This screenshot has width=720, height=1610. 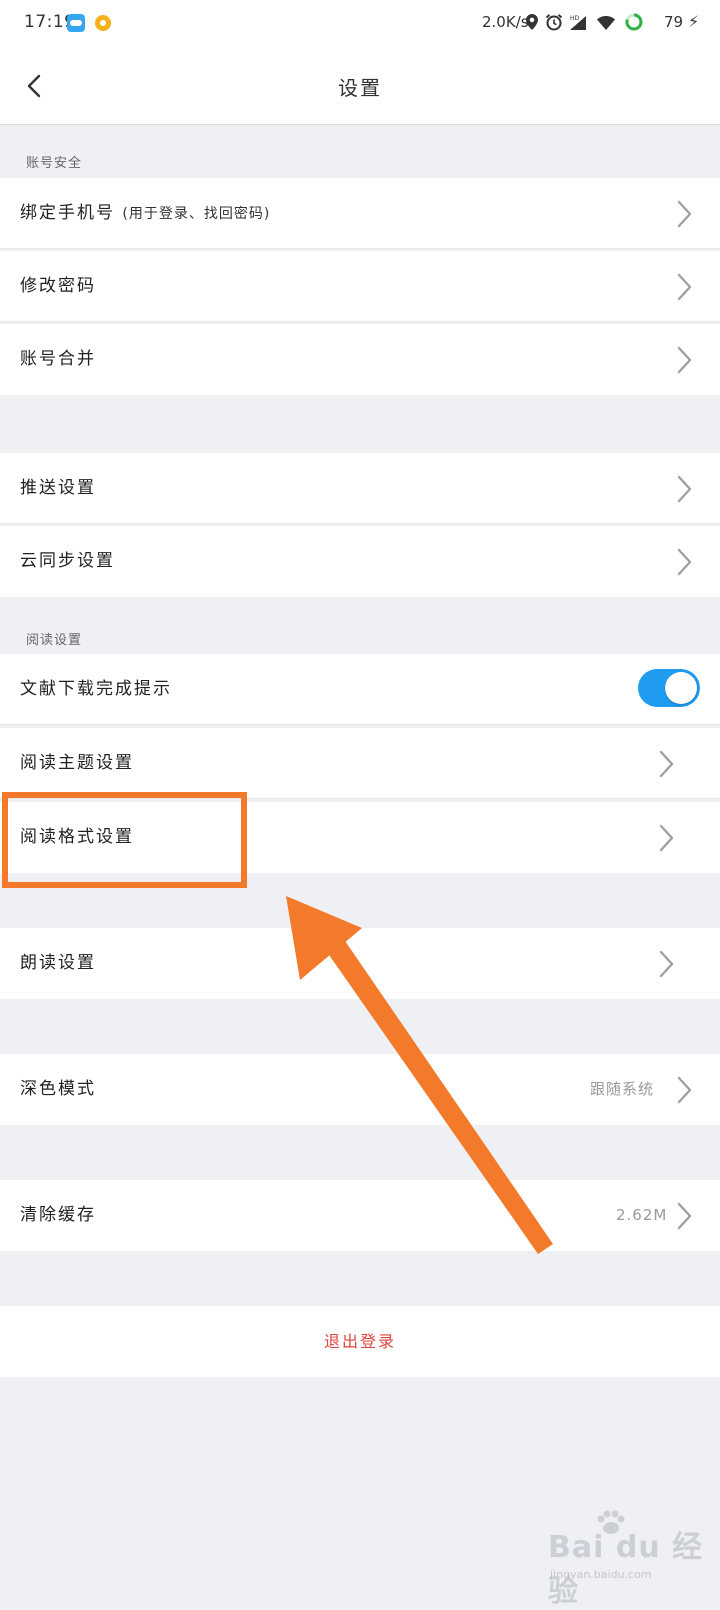 I want to click on download-notice-toggle, so click(x=669, y=688).